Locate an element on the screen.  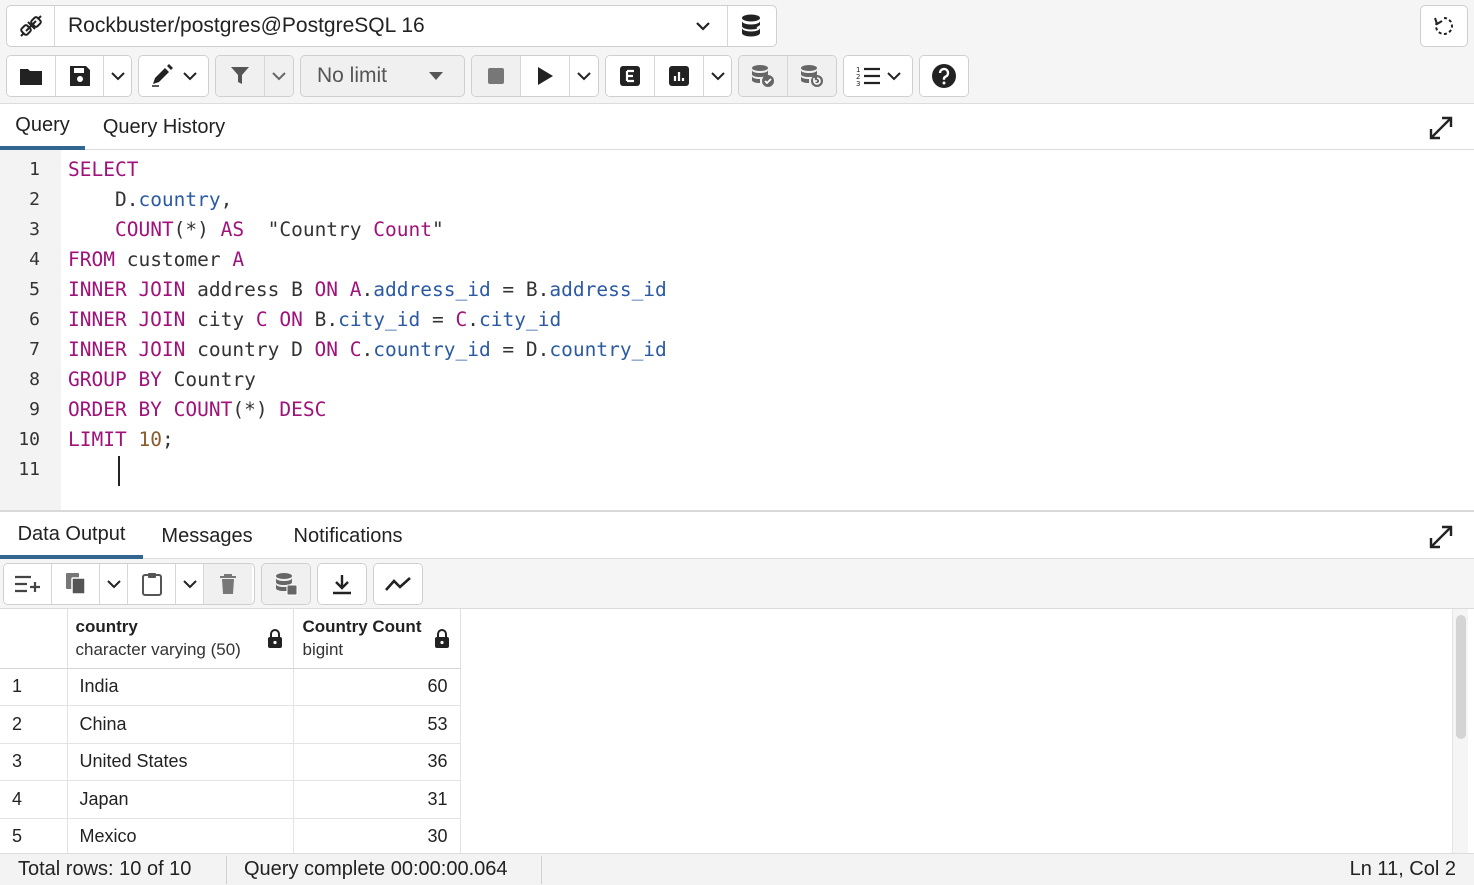
filter-button is located at coordinates (240, 76).